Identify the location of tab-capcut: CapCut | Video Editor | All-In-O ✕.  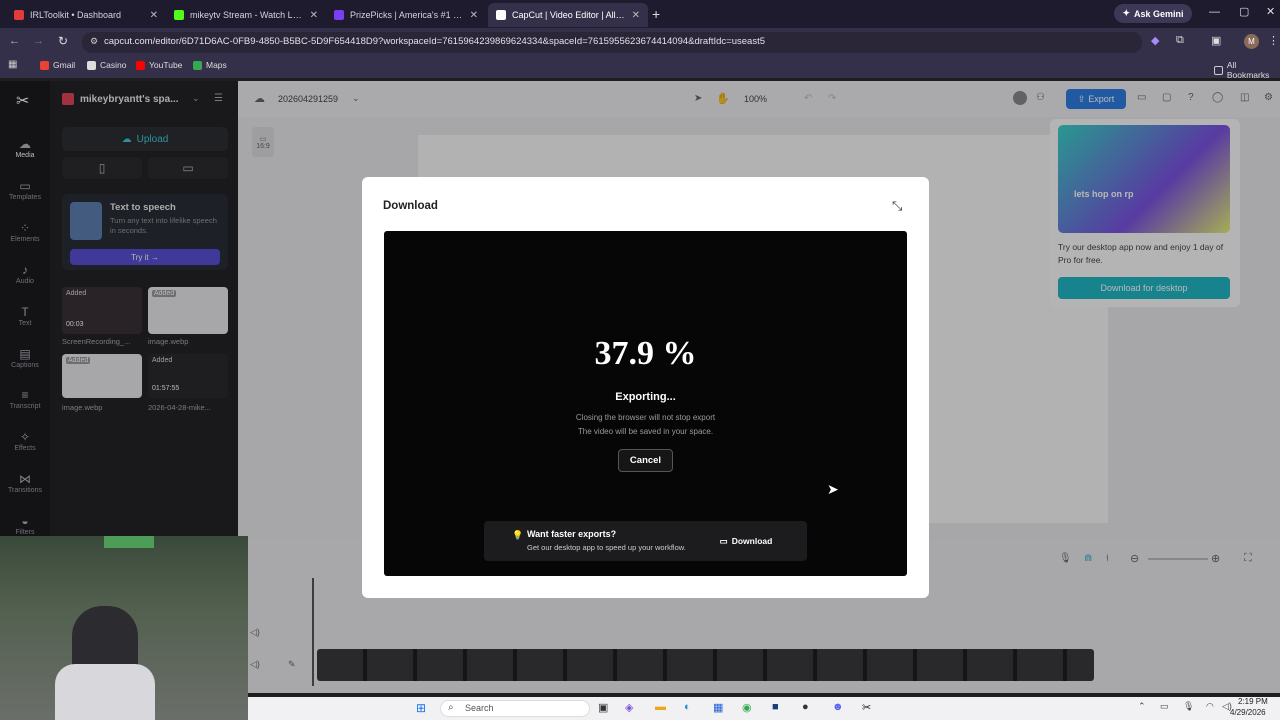
(568, 15).